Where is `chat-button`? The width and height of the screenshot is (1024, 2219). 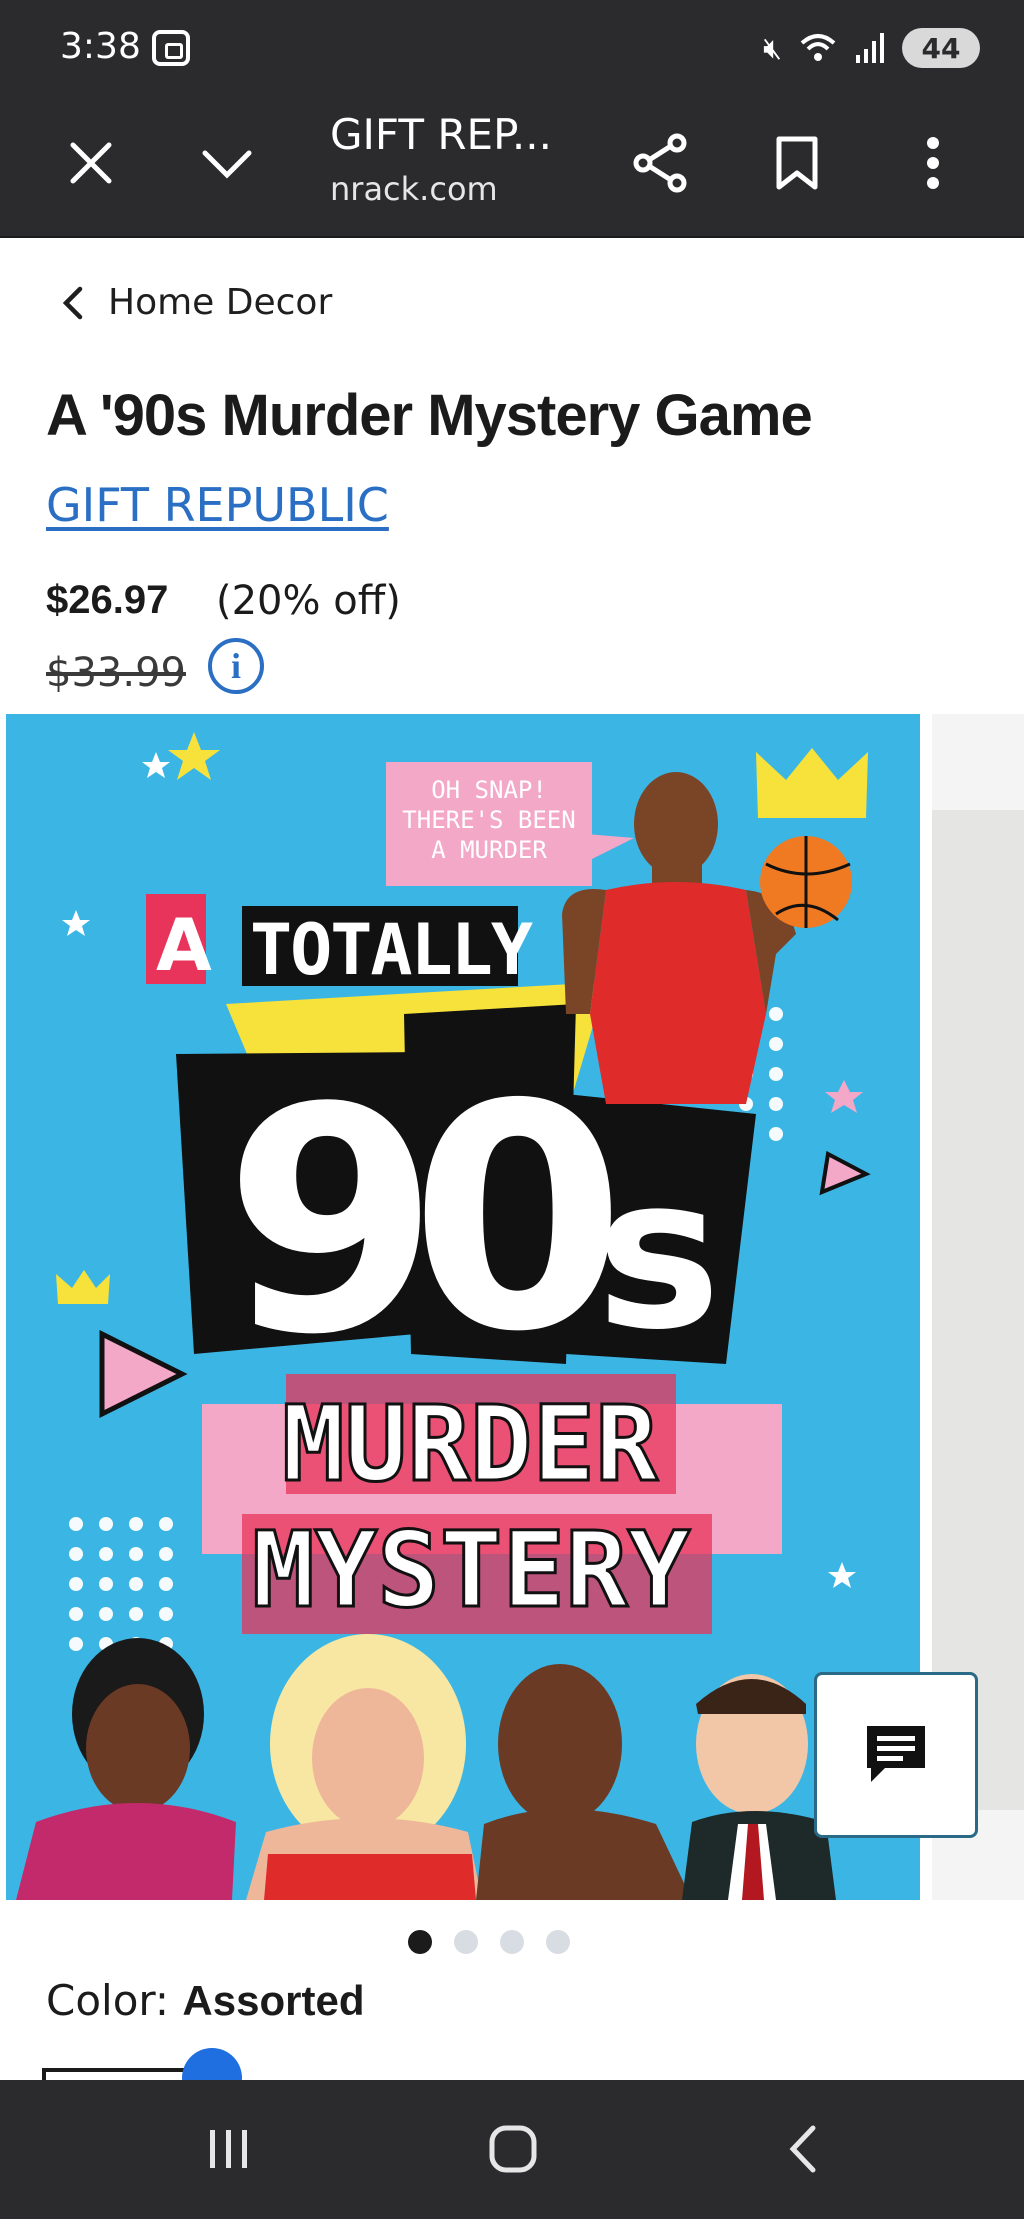 chat-button is located at coordinates (896, 1755).